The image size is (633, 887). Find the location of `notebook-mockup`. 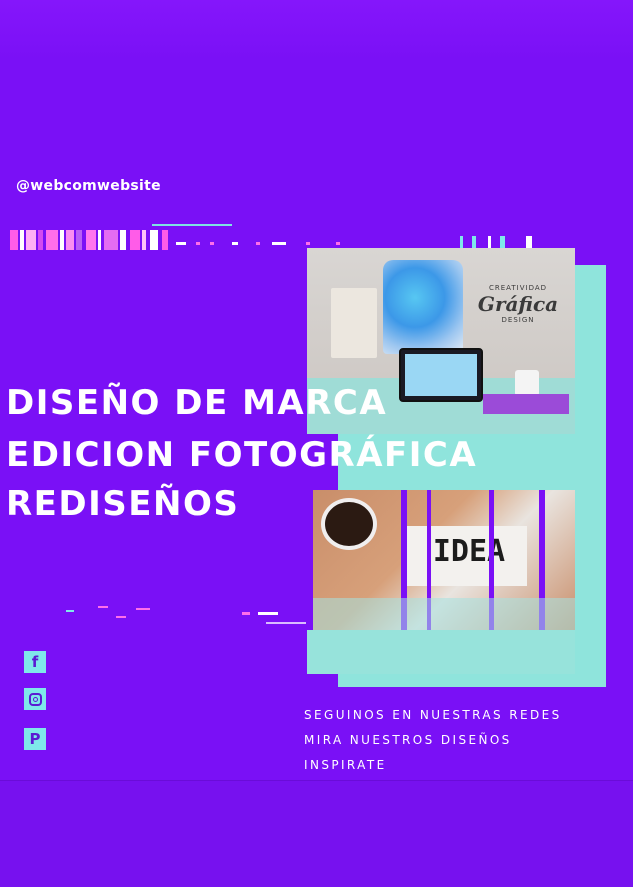

notebook-mockup is located at coordinates (526, 404).